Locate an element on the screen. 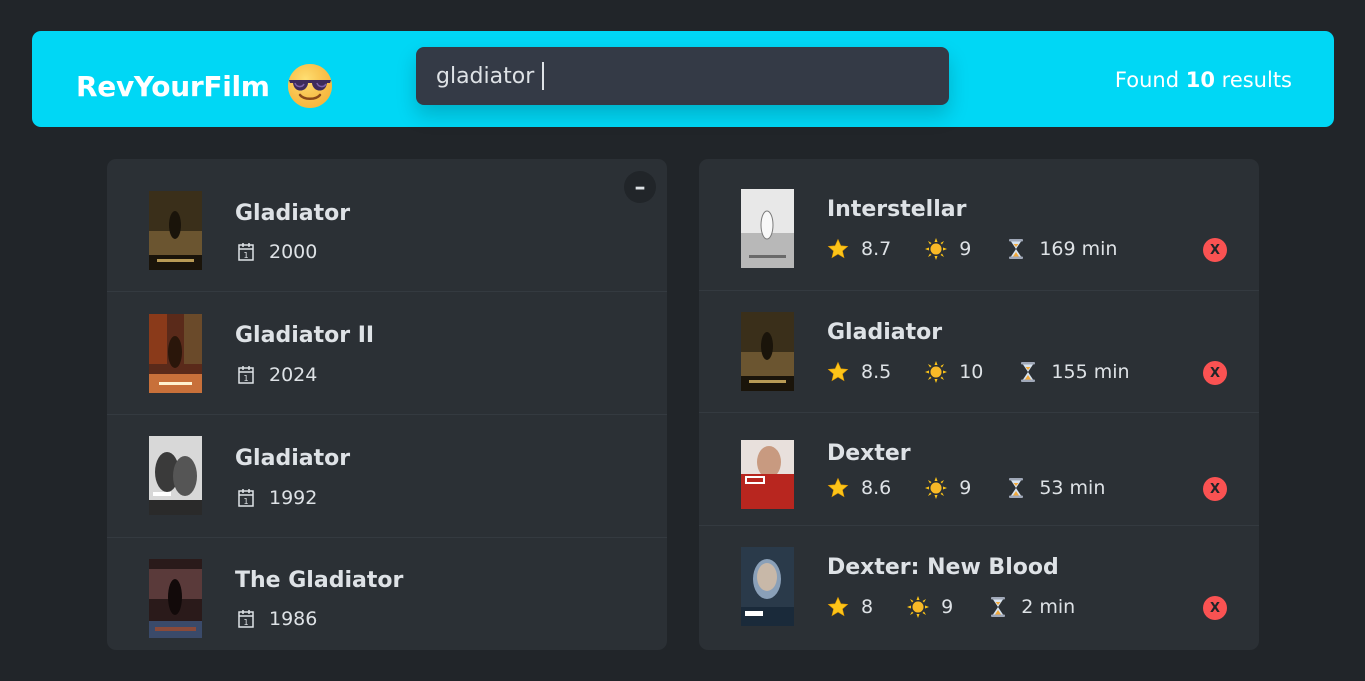  imdb-rating-value: 8 is located at coordinates (867, 607).